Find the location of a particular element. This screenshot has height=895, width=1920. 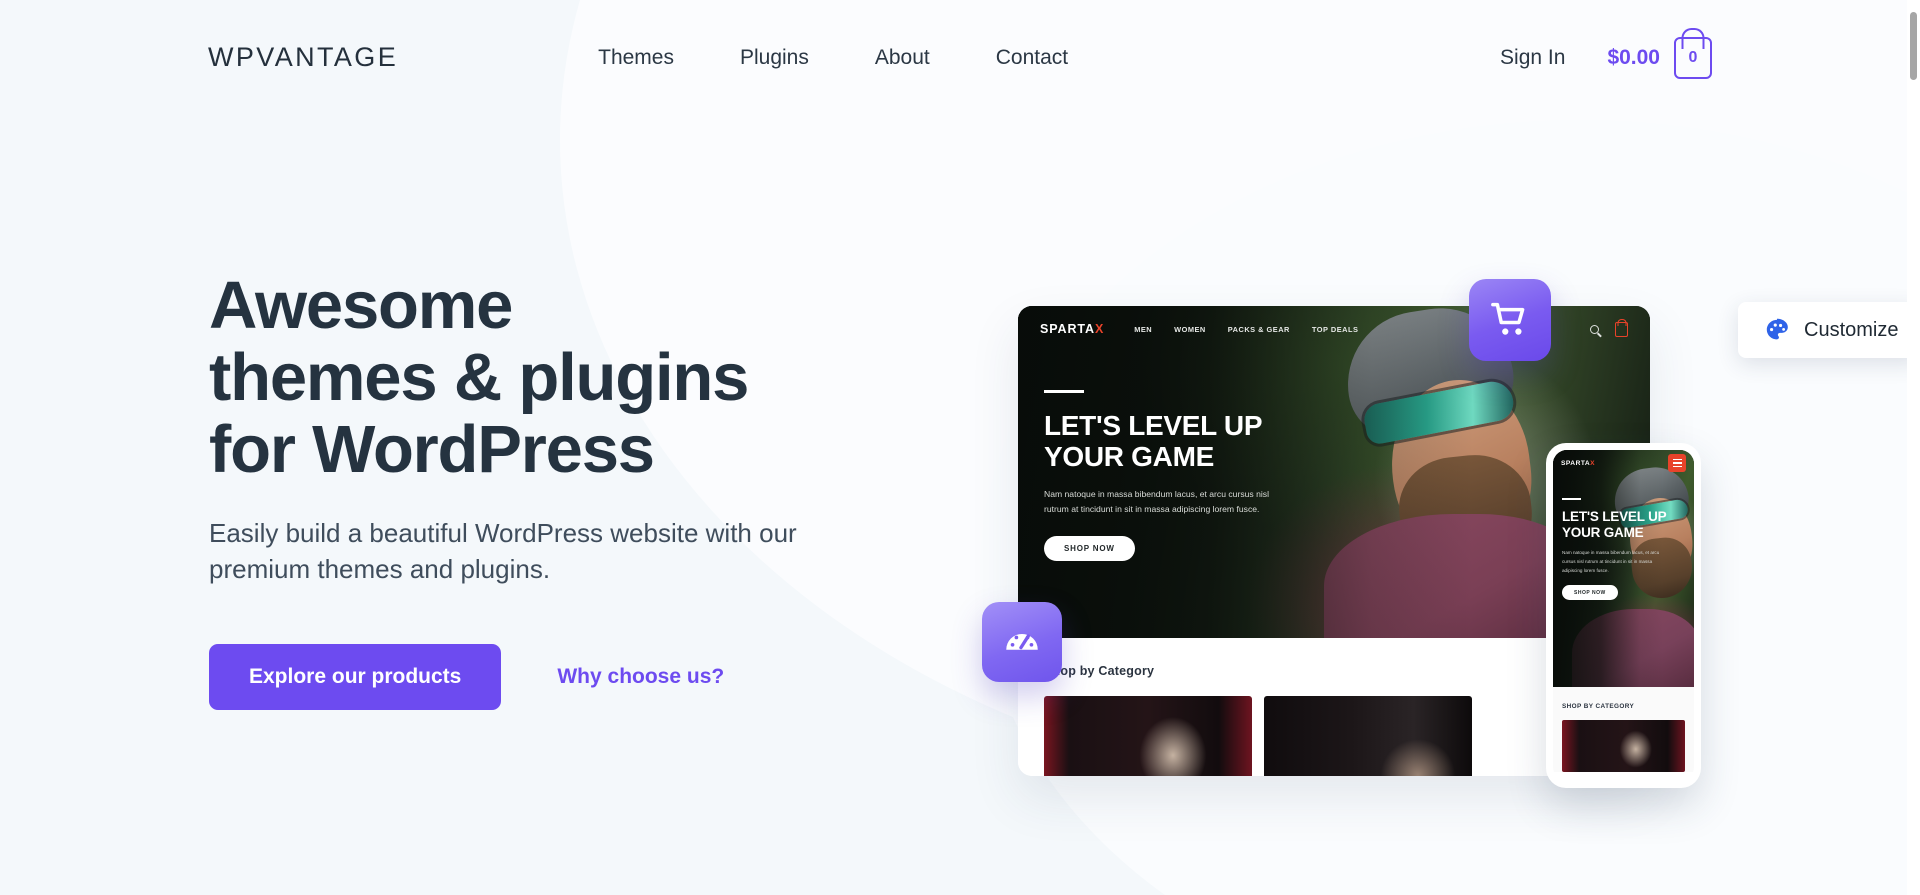

scrollbar-thumb is located at coordinates (1913, 46).